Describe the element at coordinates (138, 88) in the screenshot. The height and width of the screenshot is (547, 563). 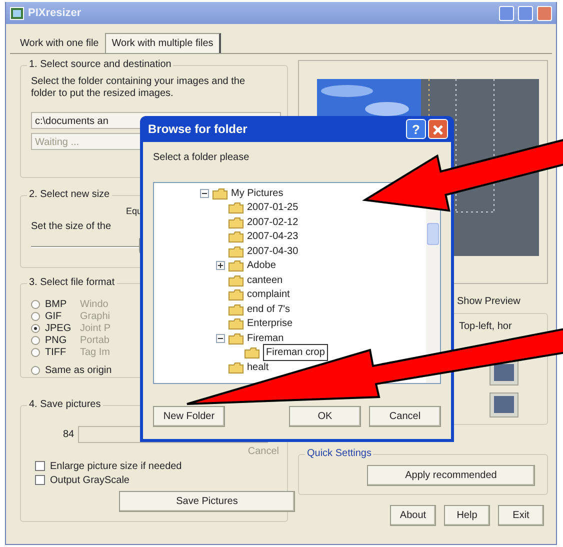
I see `group-description: Select the folder containing your images and the folder to put the resized images.` at that location.